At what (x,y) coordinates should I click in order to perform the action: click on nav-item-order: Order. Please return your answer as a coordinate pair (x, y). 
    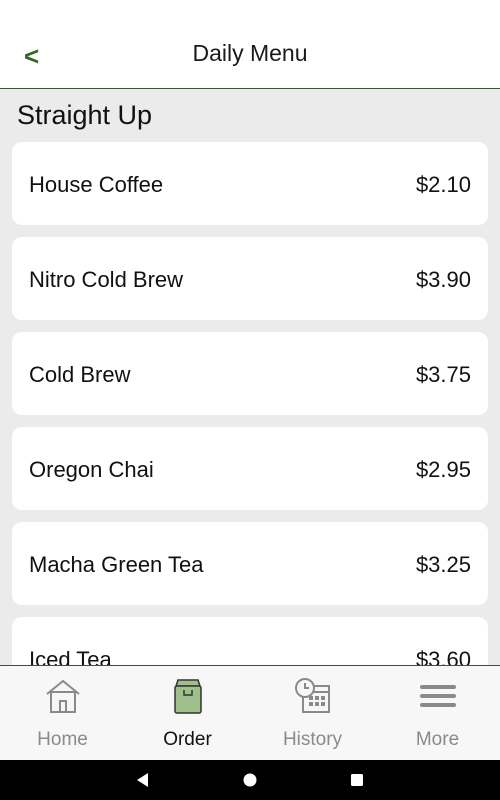
    Looking at the image, I should click on (187, 713).